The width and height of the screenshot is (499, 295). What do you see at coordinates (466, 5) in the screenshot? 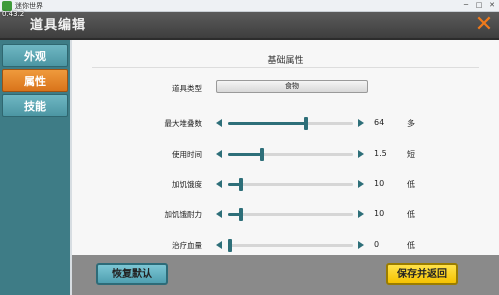
I see `minimize-icon: ─` at bounding box center [466, 5].